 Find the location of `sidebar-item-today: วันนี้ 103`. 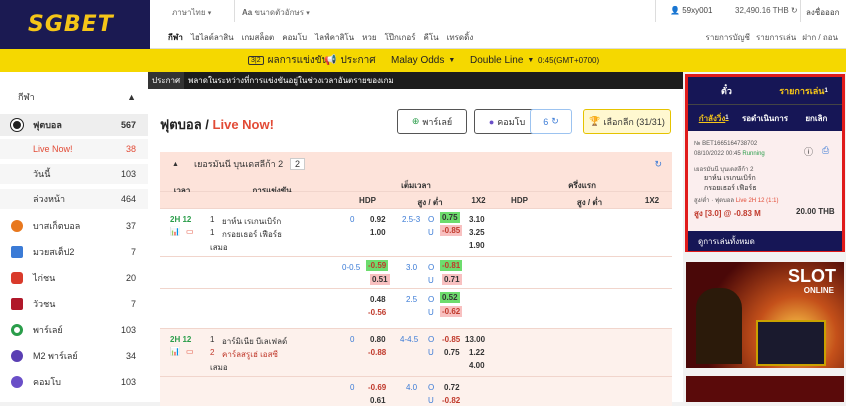

sidebar-item-today: วันนี้ 103 is located at coordinates (74, 174).